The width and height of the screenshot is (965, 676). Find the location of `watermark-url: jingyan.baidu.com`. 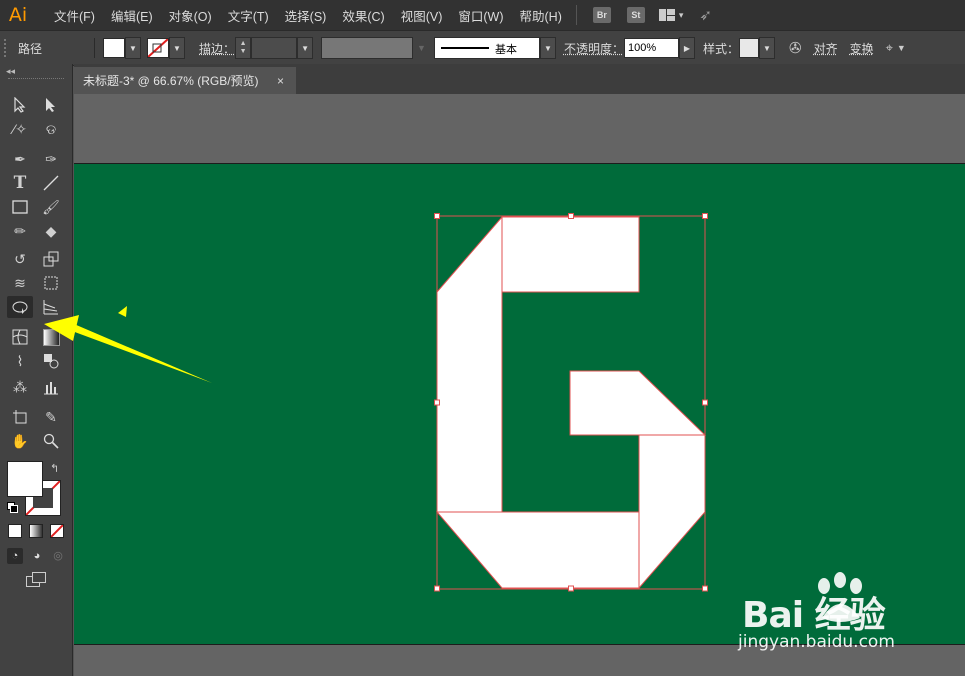

watermark-url: jingyan.baidu.com is located at coordinates (816, 642).